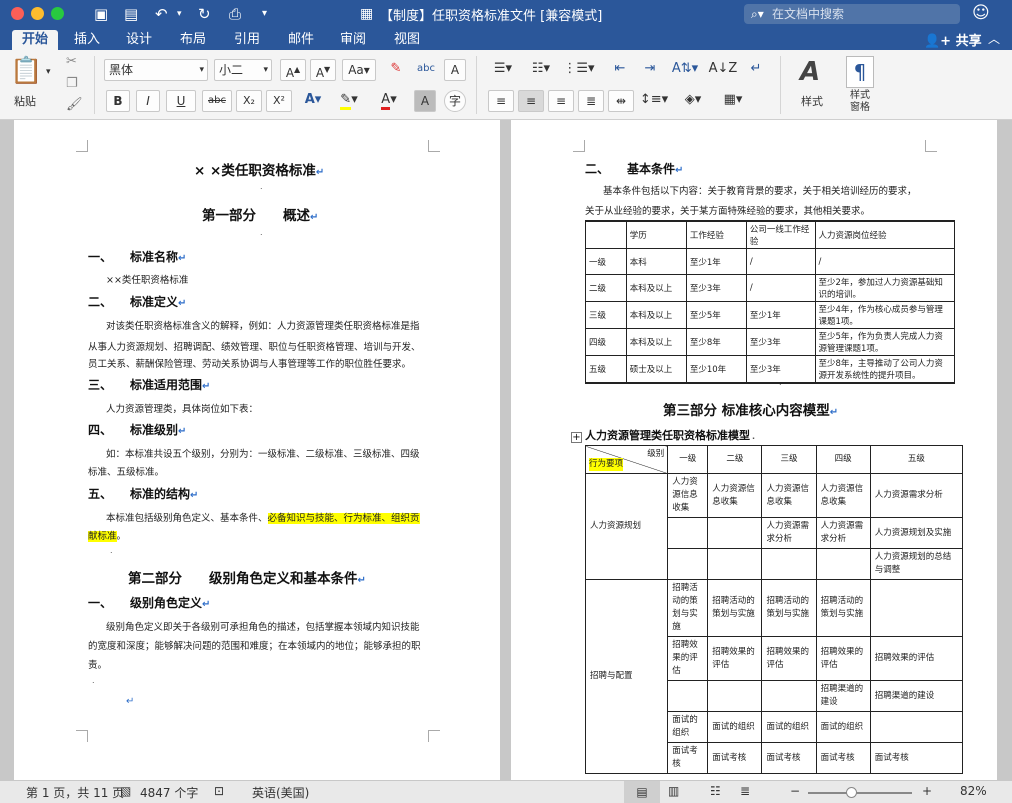  I want to click on bold-button: B, so click(118, 101).